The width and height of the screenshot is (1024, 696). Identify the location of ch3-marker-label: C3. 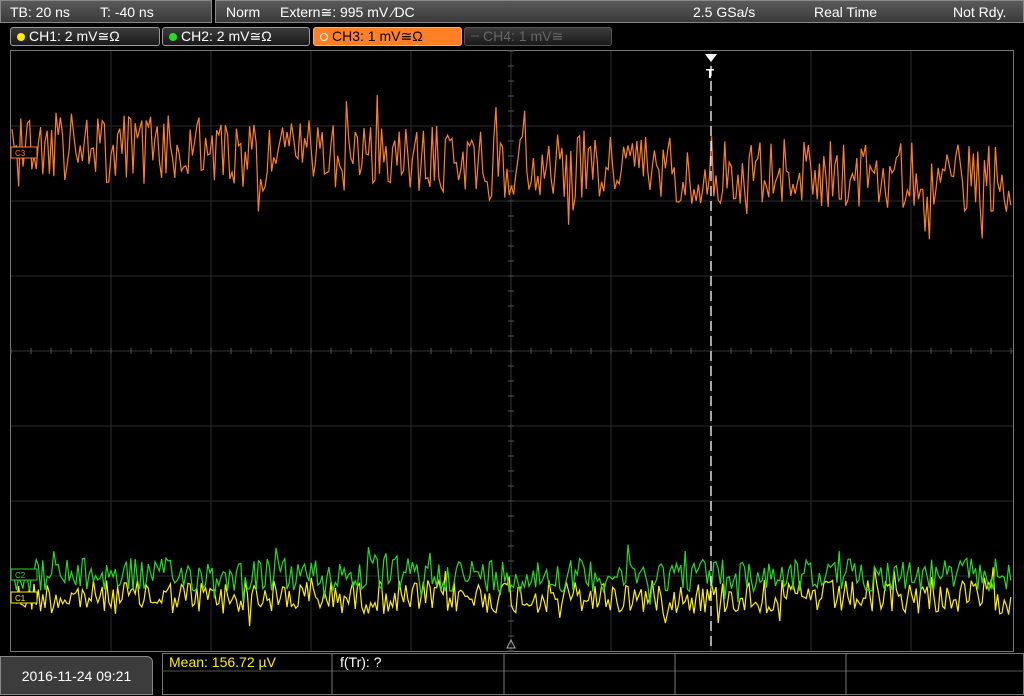
(20, 153).